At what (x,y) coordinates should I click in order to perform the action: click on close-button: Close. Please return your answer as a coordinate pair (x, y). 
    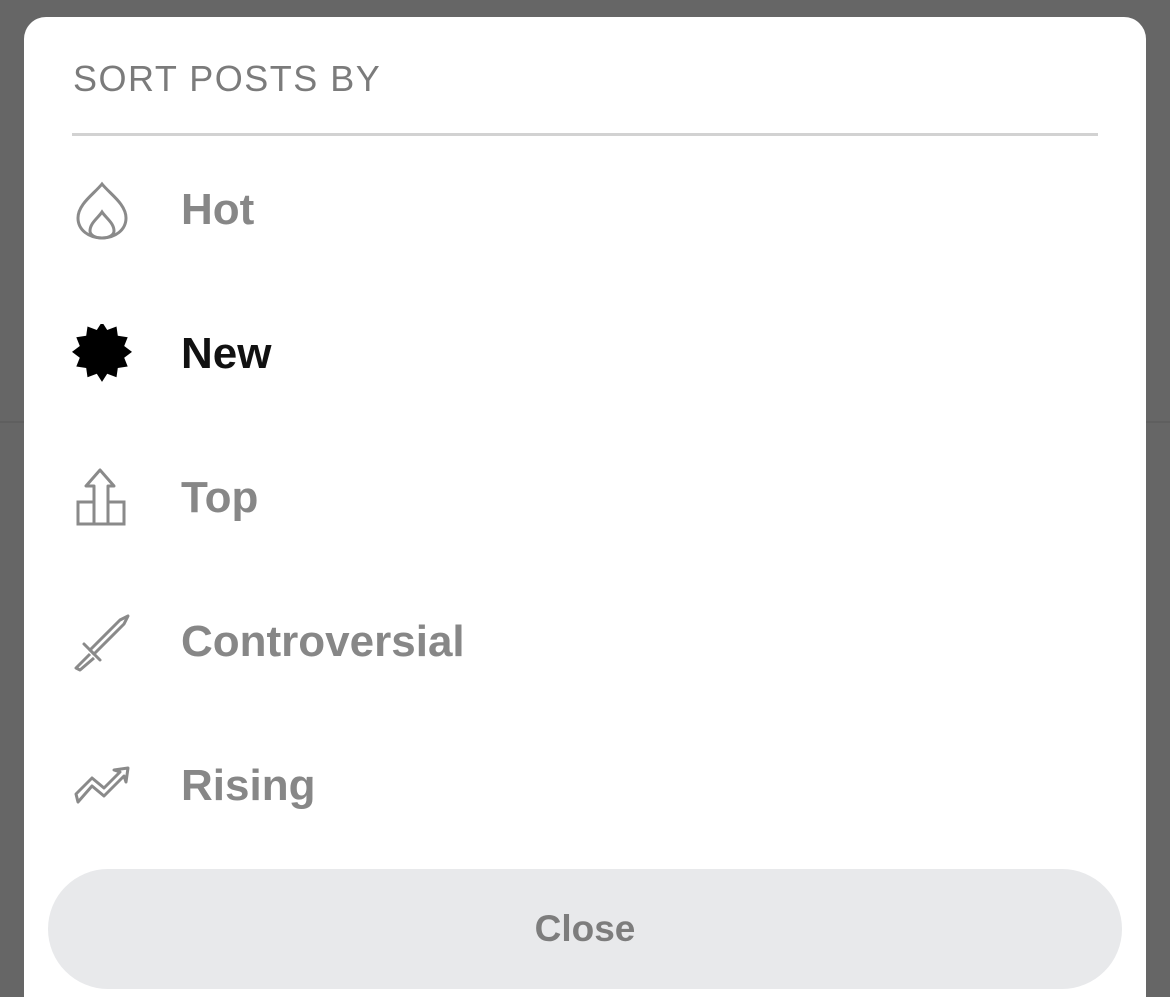
    Looking at the image, I should click on (585, 929).